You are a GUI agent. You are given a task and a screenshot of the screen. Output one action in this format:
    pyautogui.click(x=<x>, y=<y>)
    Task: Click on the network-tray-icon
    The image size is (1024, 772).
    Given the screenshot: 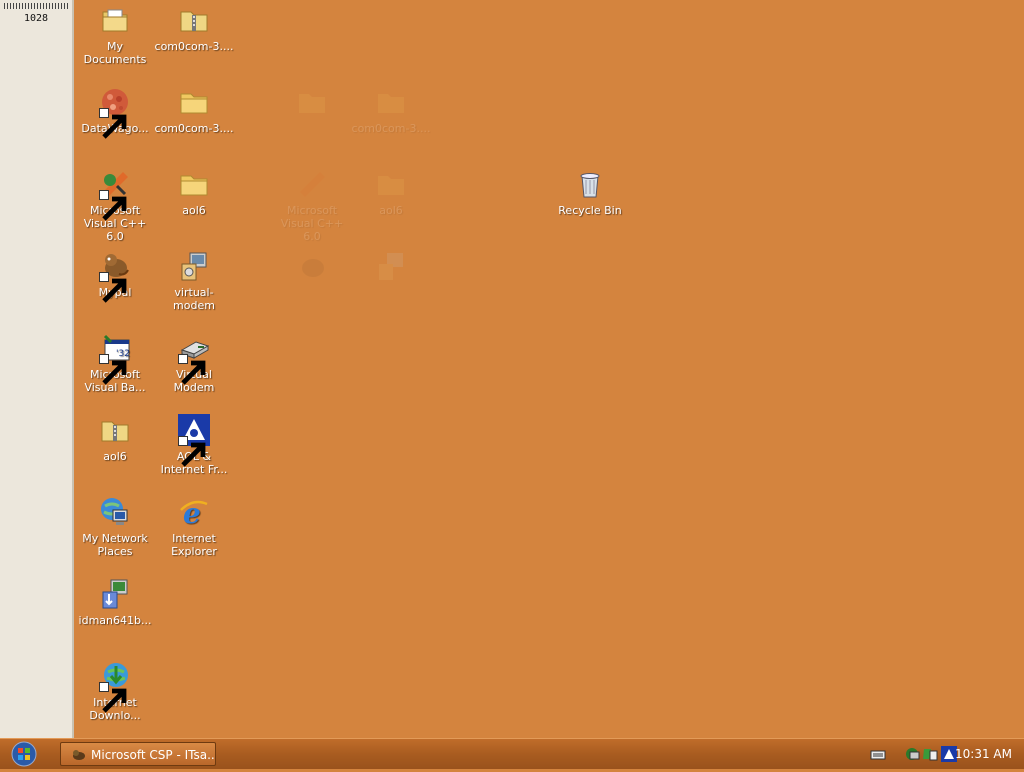 What is the action you would take?
    pyautogui.click(x=912, y=754)
    